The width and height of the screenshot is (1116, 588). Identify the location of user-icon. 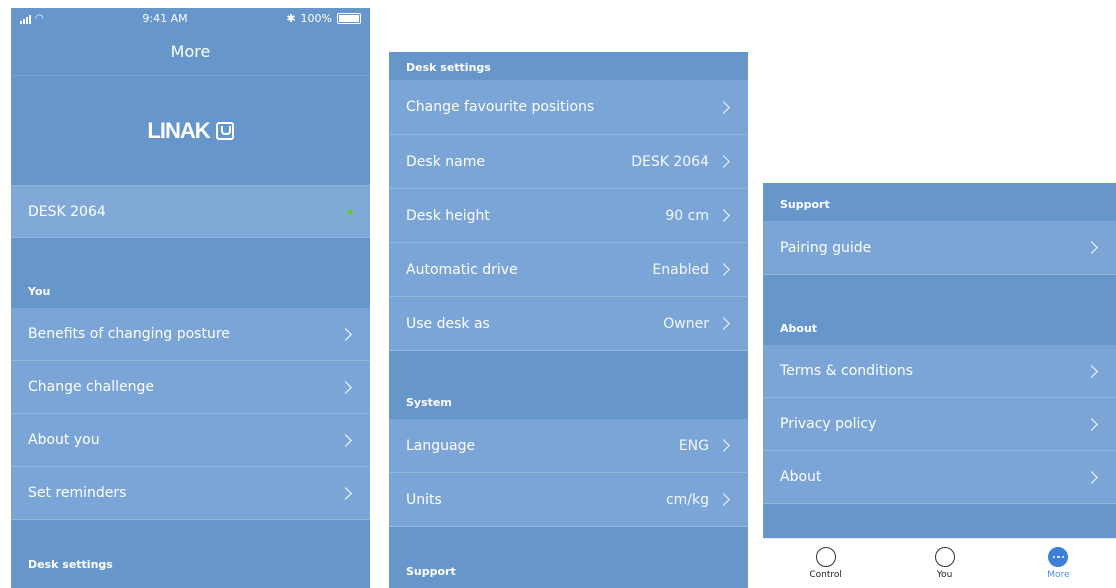
(944, 557).